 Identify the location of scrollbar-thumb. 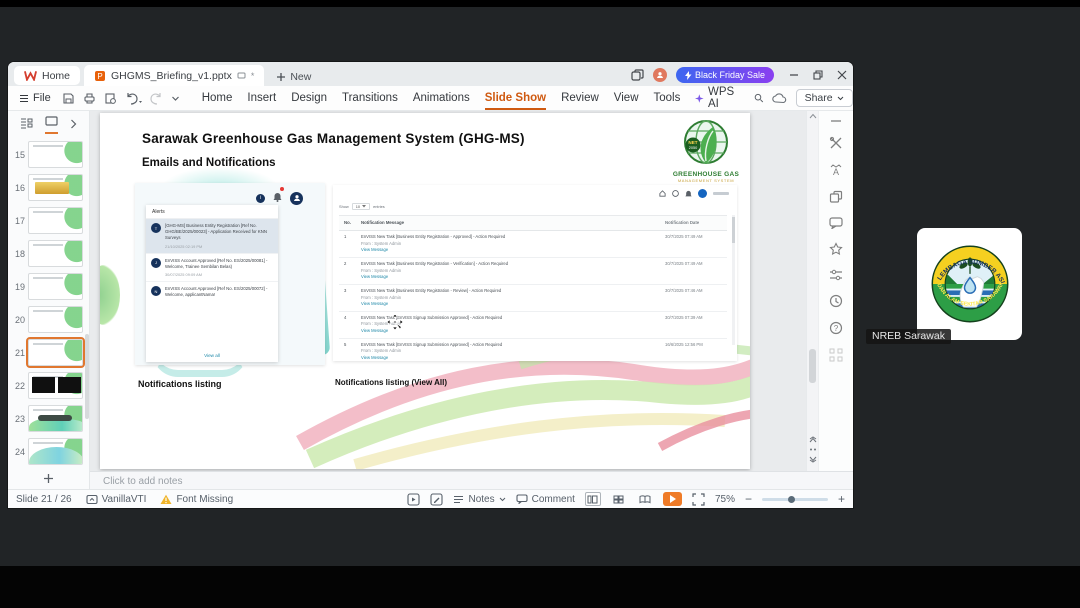
(812, 366).